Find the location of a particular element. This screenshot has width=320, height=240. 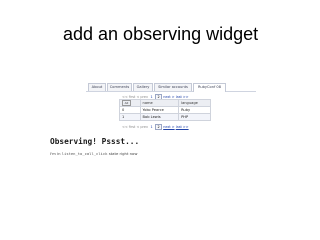

observer-status-prefix: I'm in is located at coordinates (55, 153).